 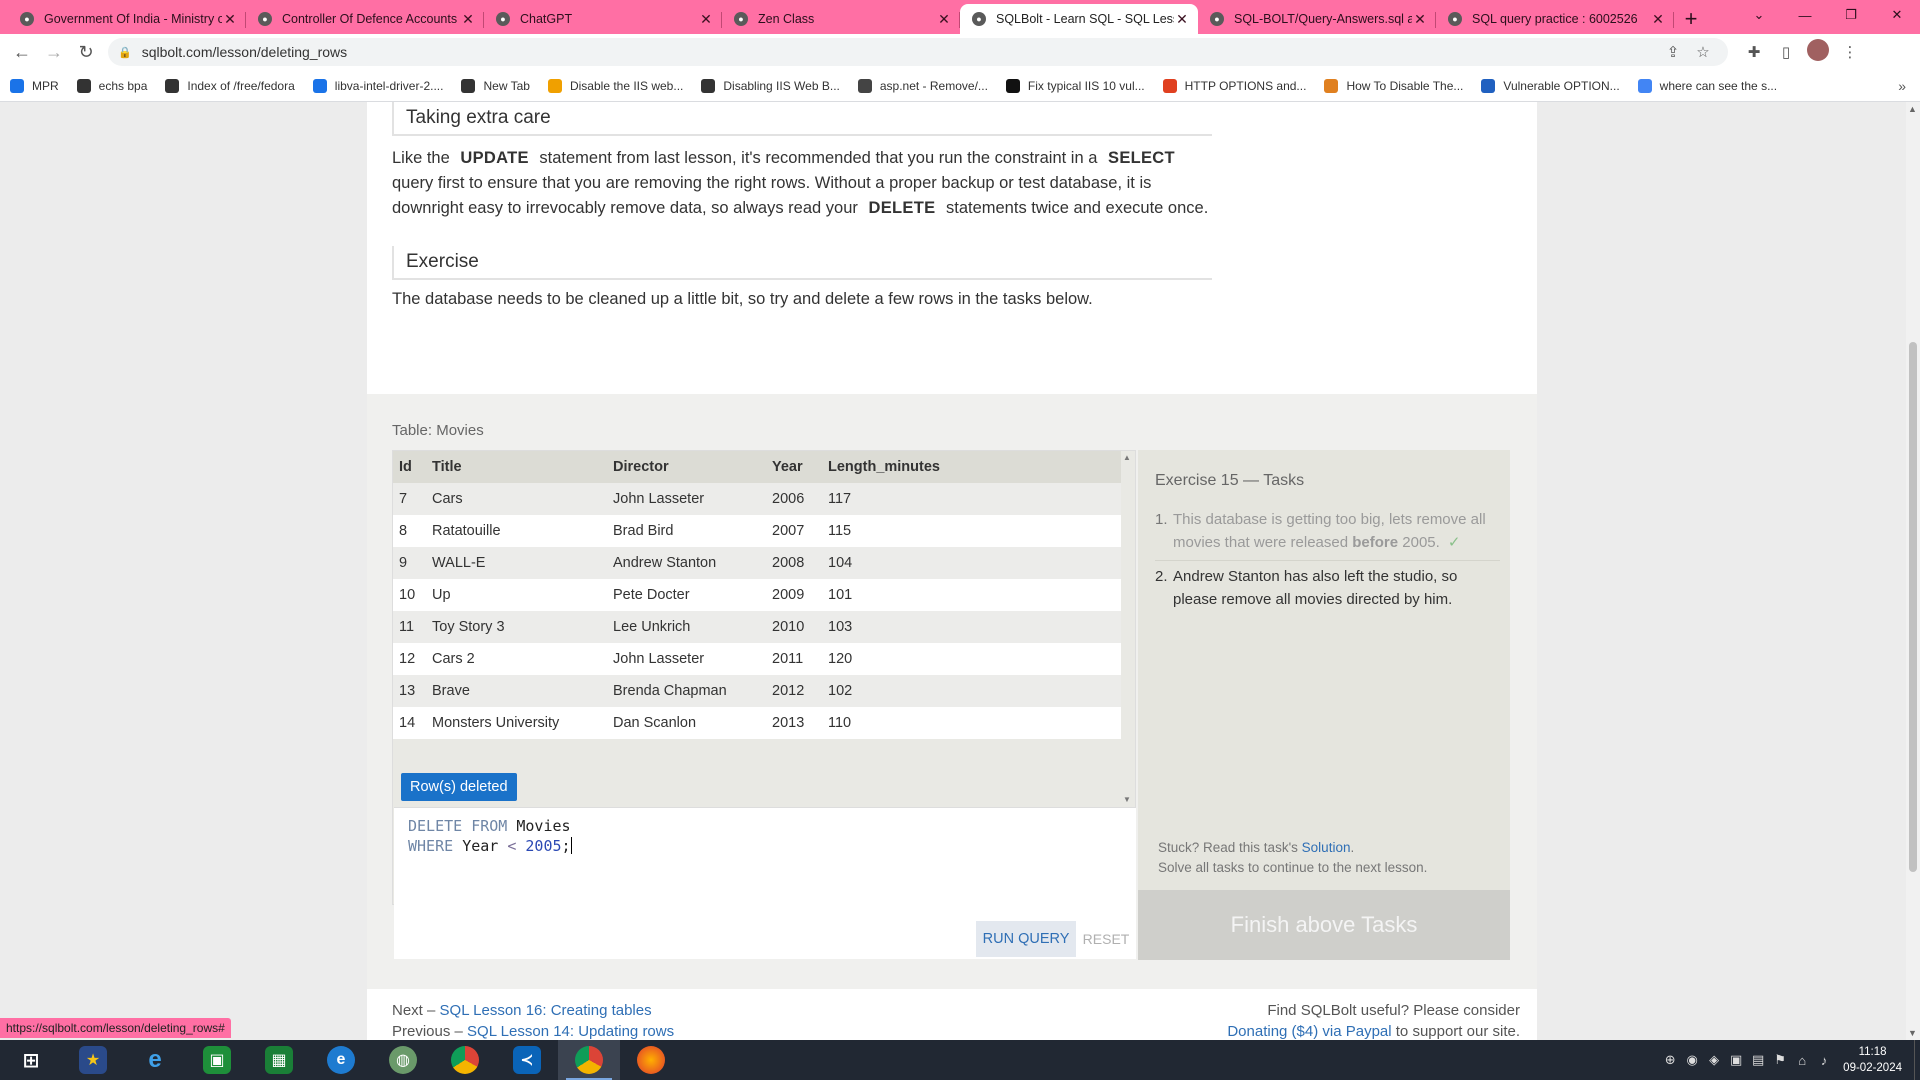 I want to click on taskbar-app-chrome-active, so click(x=589, y=1060).